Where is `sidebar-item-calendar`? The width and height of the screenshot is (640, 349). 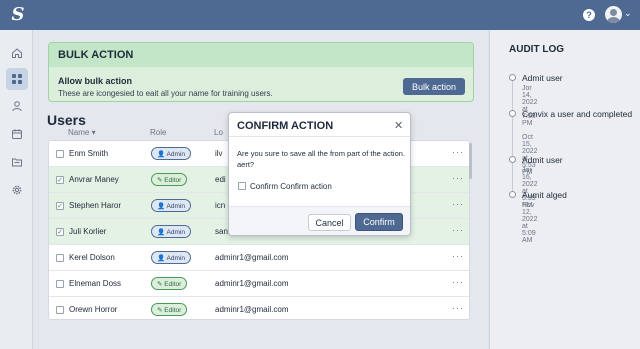 sidebar-item-calendar is located at coordinates (17, 134).